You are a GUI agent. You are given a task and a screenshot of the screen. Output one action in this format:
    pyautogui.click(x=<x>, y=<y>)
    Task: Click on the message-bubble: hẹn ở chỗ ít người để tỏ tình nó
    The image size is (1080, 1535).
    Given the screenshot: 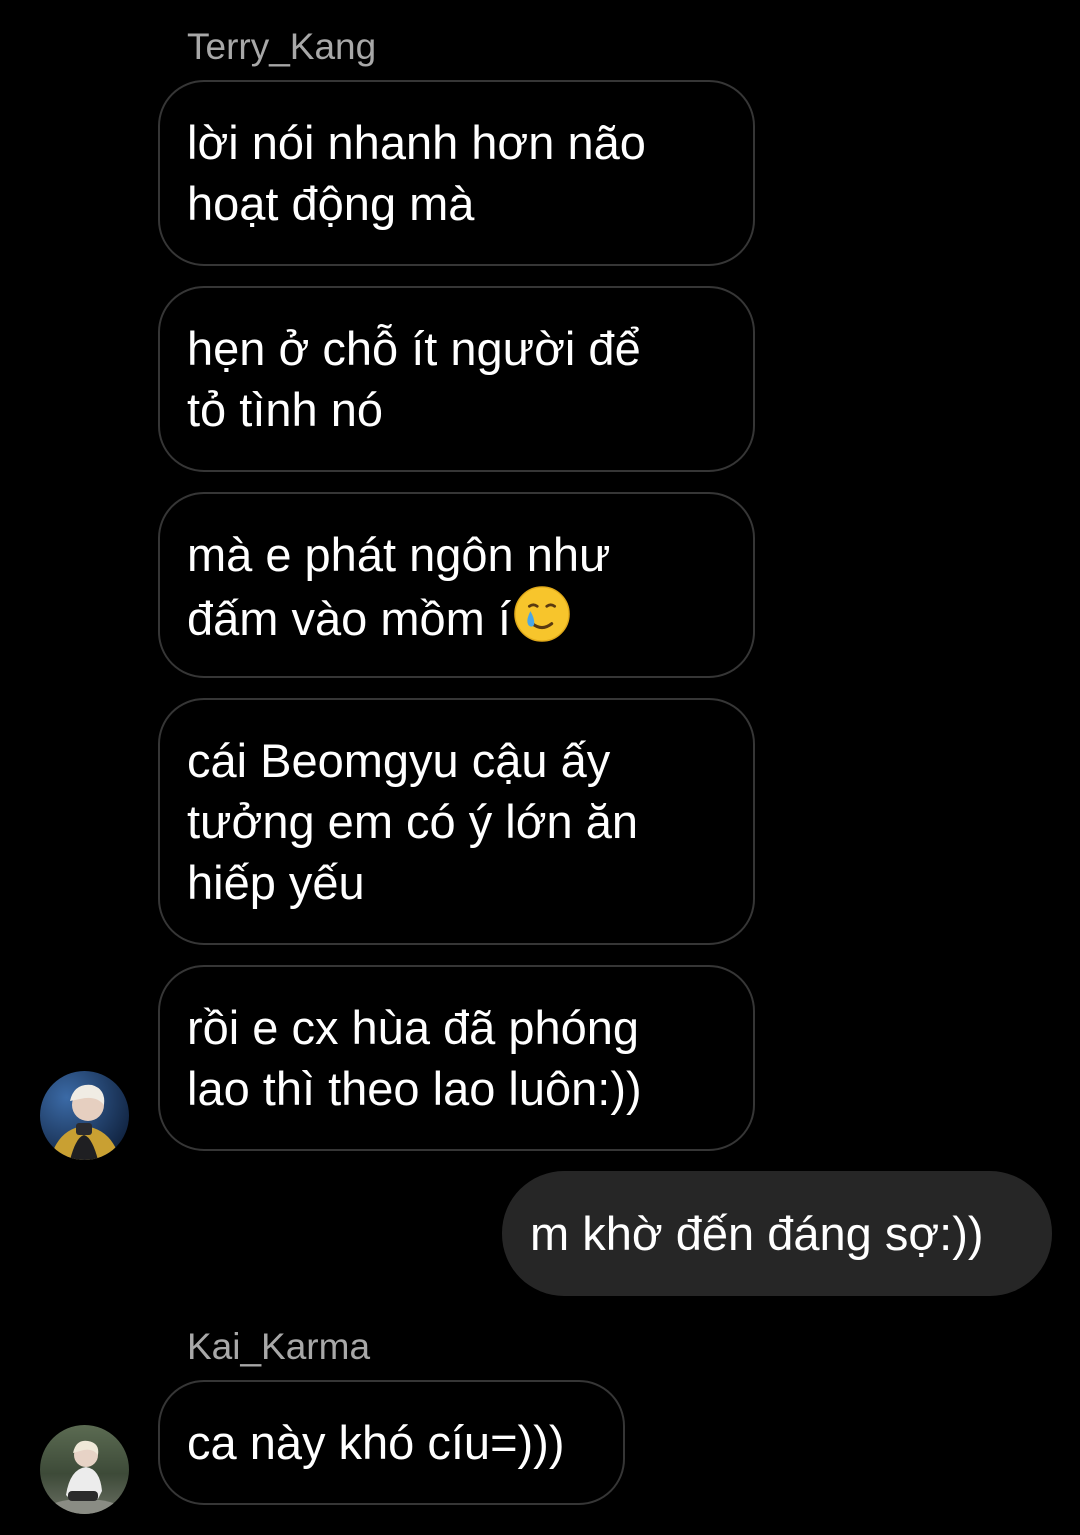 What is the action you would take?
    pyautogui.click(x=456, y=379)
    